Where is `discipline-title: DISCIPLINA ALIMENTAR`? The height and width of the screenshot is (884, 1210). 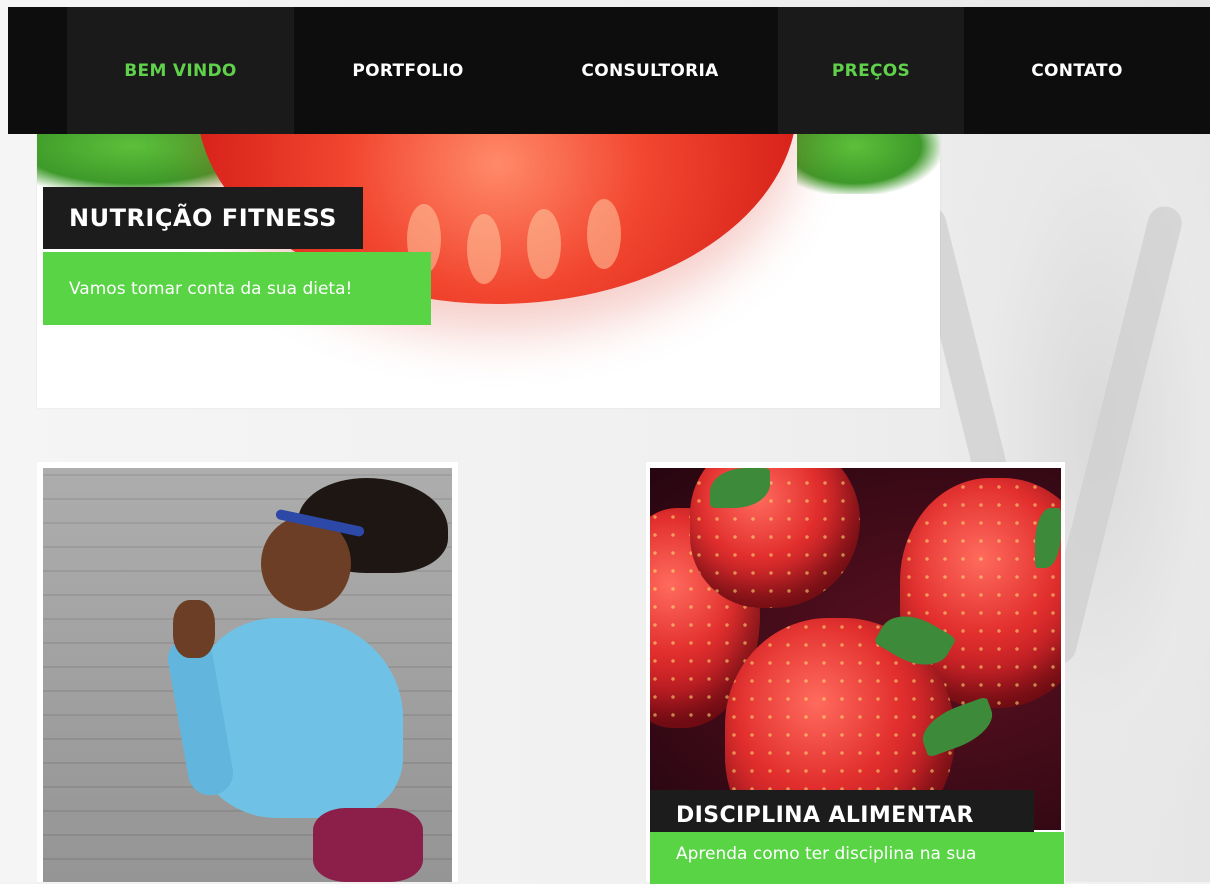 discipline-title: DISCIPLINA ALIMENTAR is located at coordinates (842, 811).